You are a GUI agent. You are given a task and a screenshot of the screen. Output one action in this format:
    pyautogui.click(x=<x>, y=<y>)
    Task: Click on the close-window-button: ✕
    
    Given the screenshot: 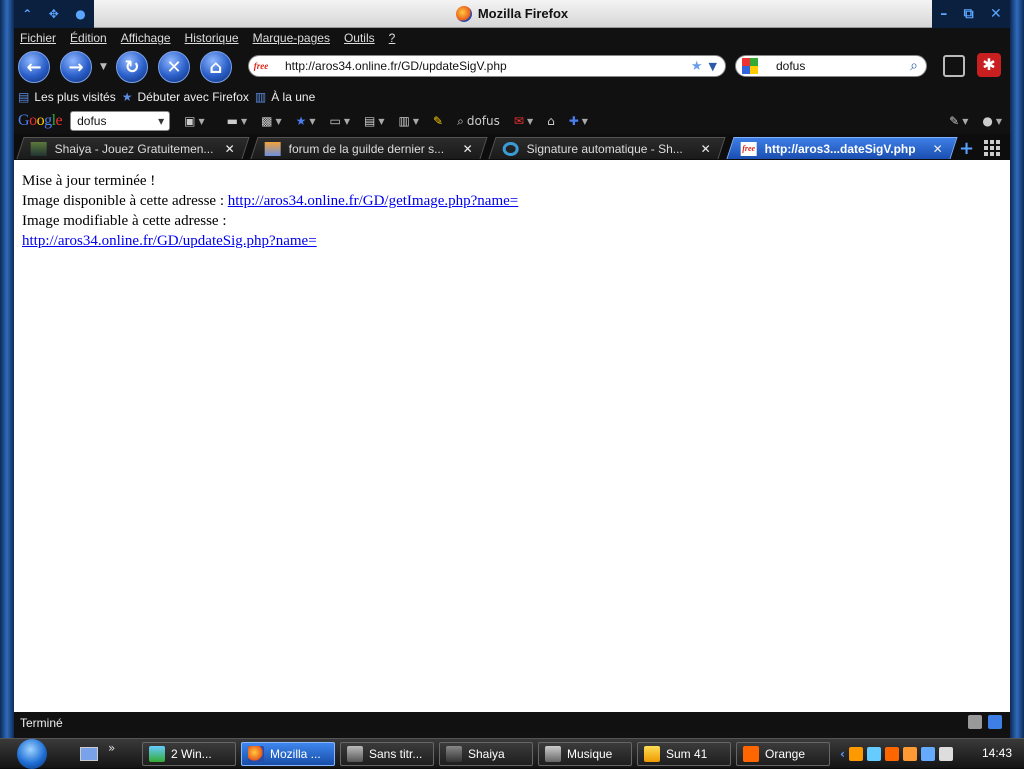 What is the action you would take?
    pyautogui.click(x=996, y=14)
    